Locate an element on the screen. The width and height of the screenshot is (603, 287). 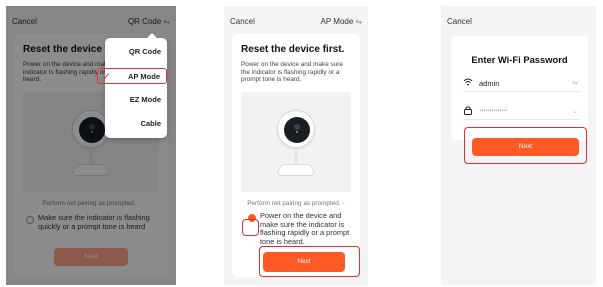
camera-lens is located at coordinates (297, 130).